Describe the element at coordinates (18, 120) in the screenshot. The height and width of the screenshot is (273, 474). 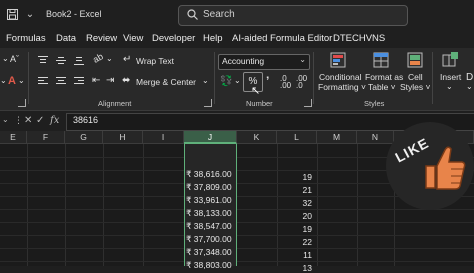
I see `formula-bar-options-icon: ⋮` at that location.